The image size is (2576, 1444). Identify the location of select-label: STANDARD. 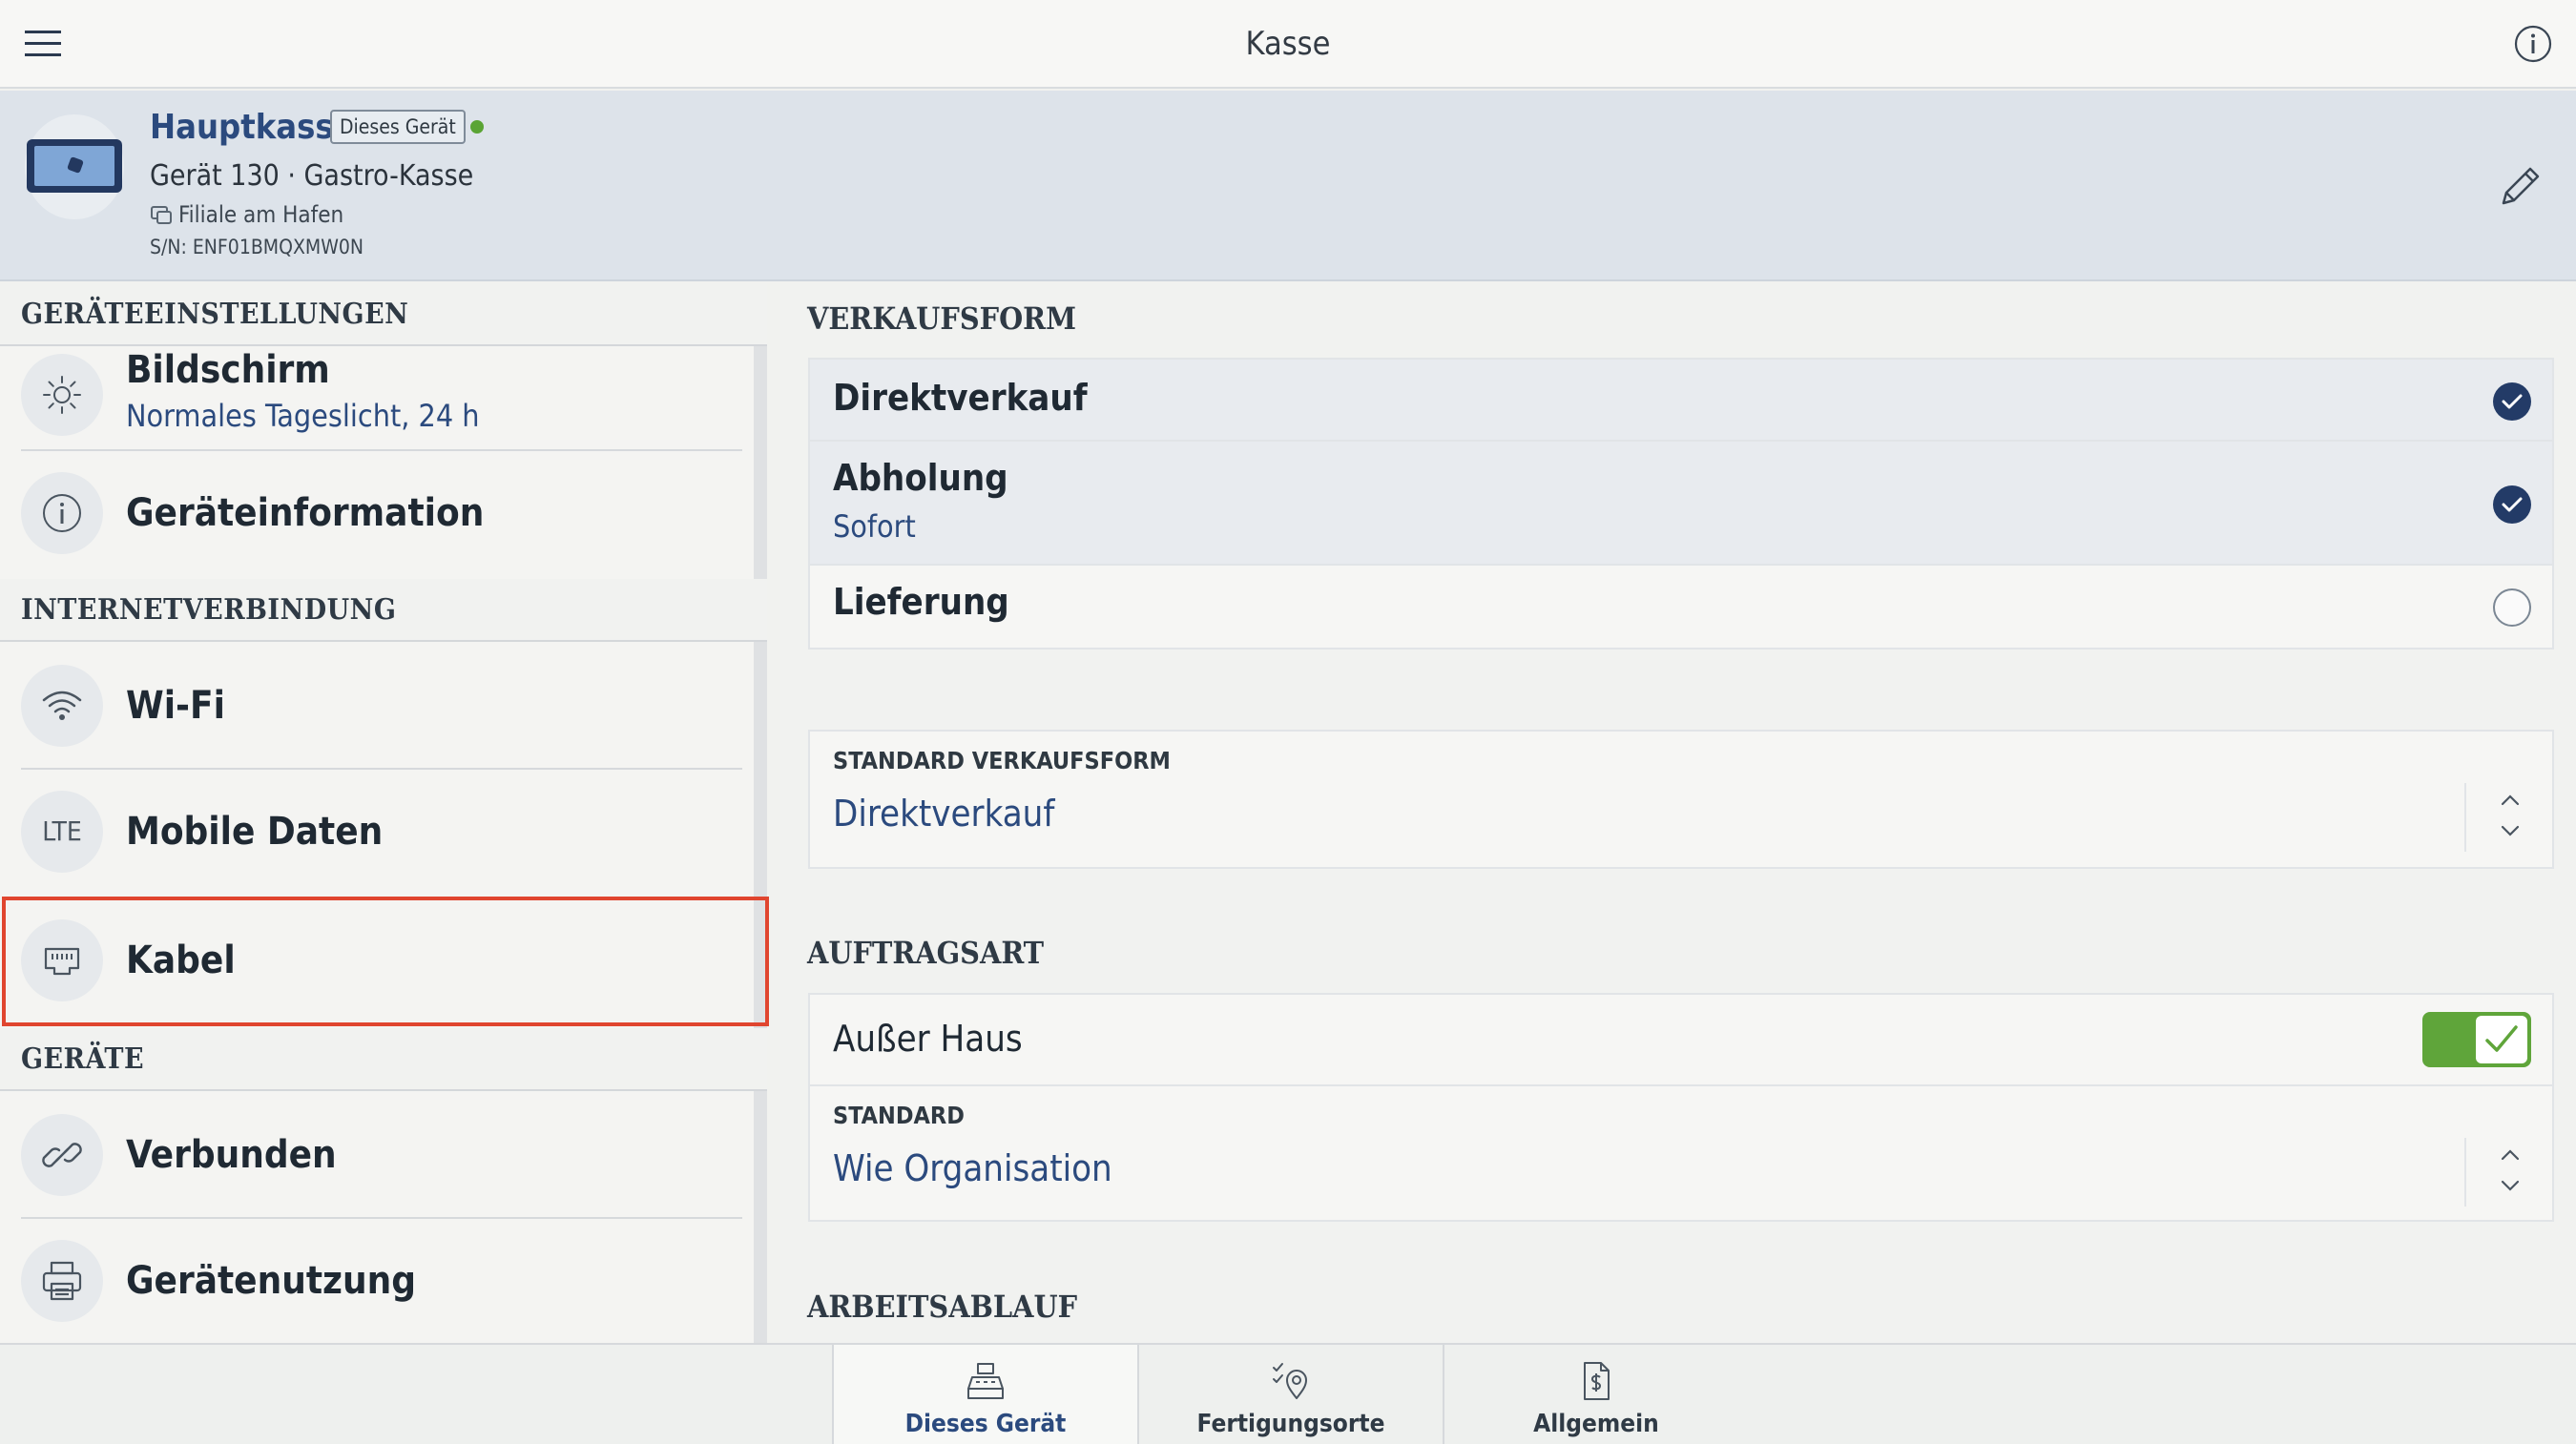
(899, 1116).